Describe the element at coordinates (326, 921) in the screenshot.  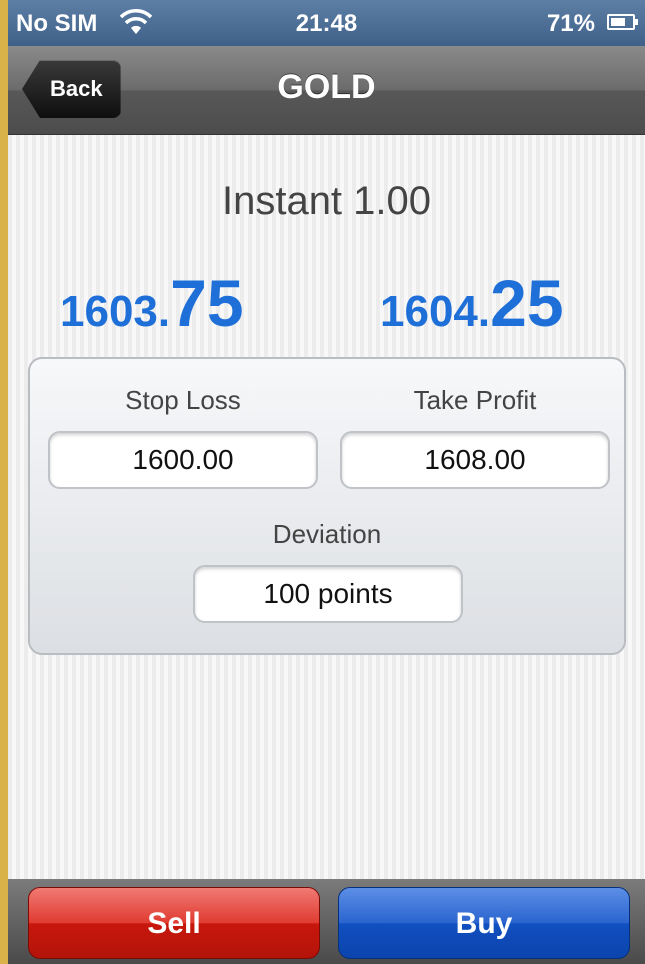
I see `action-toolbar: Sell Buy` at that location.